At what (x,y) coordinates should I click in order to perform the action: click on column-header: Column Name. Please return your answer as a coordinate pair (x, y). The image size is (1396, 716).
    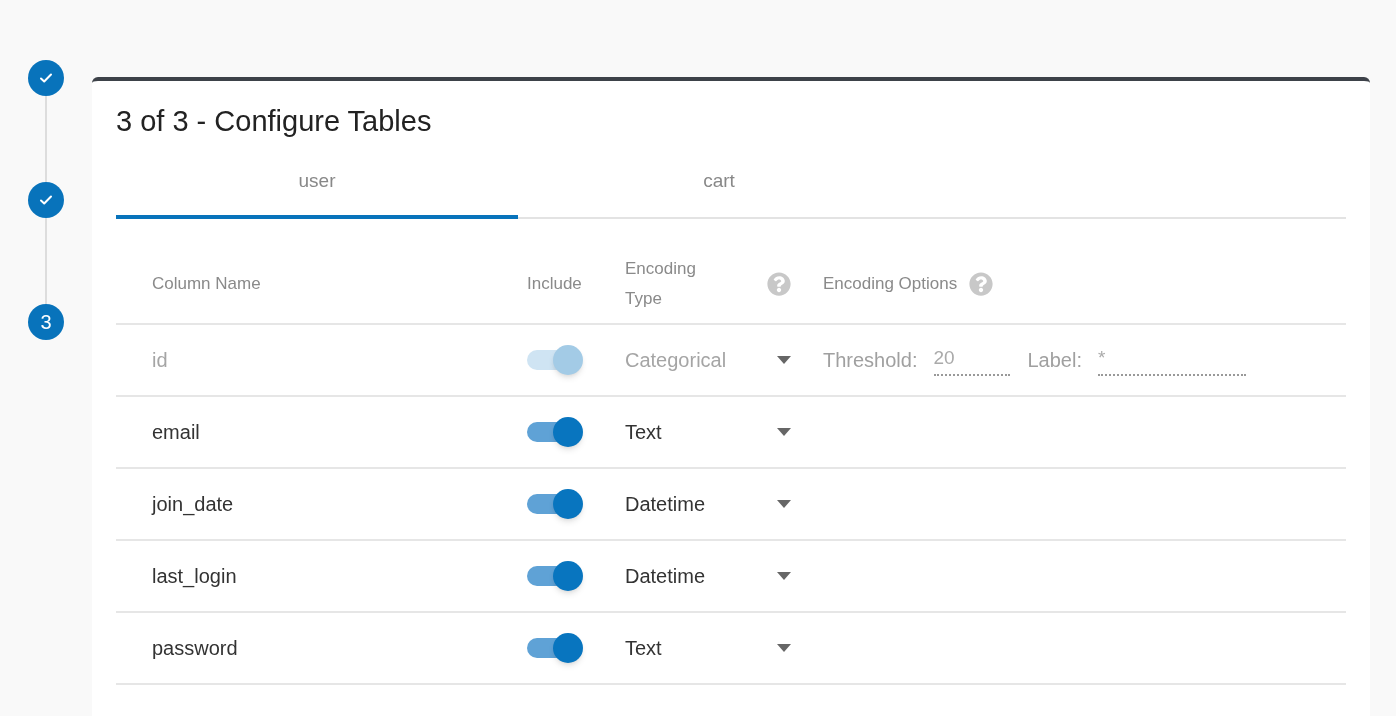
    Looking at the image, I should click on (206, 284).